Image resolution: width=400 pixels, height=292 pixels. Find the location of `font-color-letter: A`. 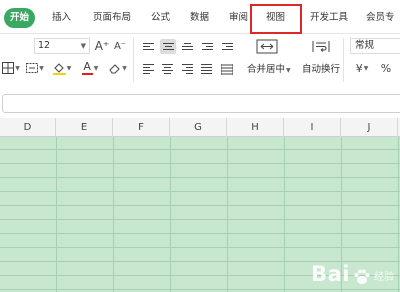

font-color-letter: A is located at coordinates (87, 66).